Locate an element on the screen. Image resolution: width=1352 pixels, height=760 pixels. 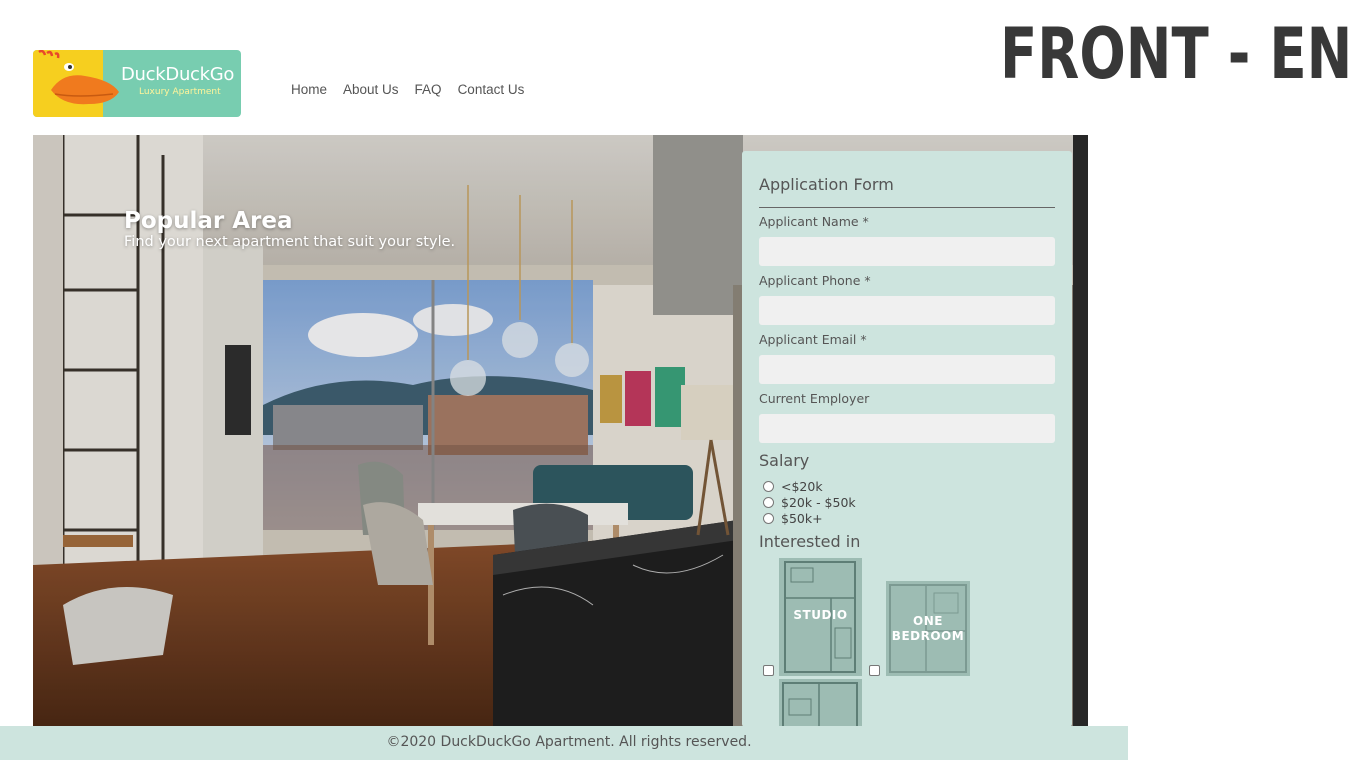
salary-option-label: $50k+ is located at coordinates (802, 518).